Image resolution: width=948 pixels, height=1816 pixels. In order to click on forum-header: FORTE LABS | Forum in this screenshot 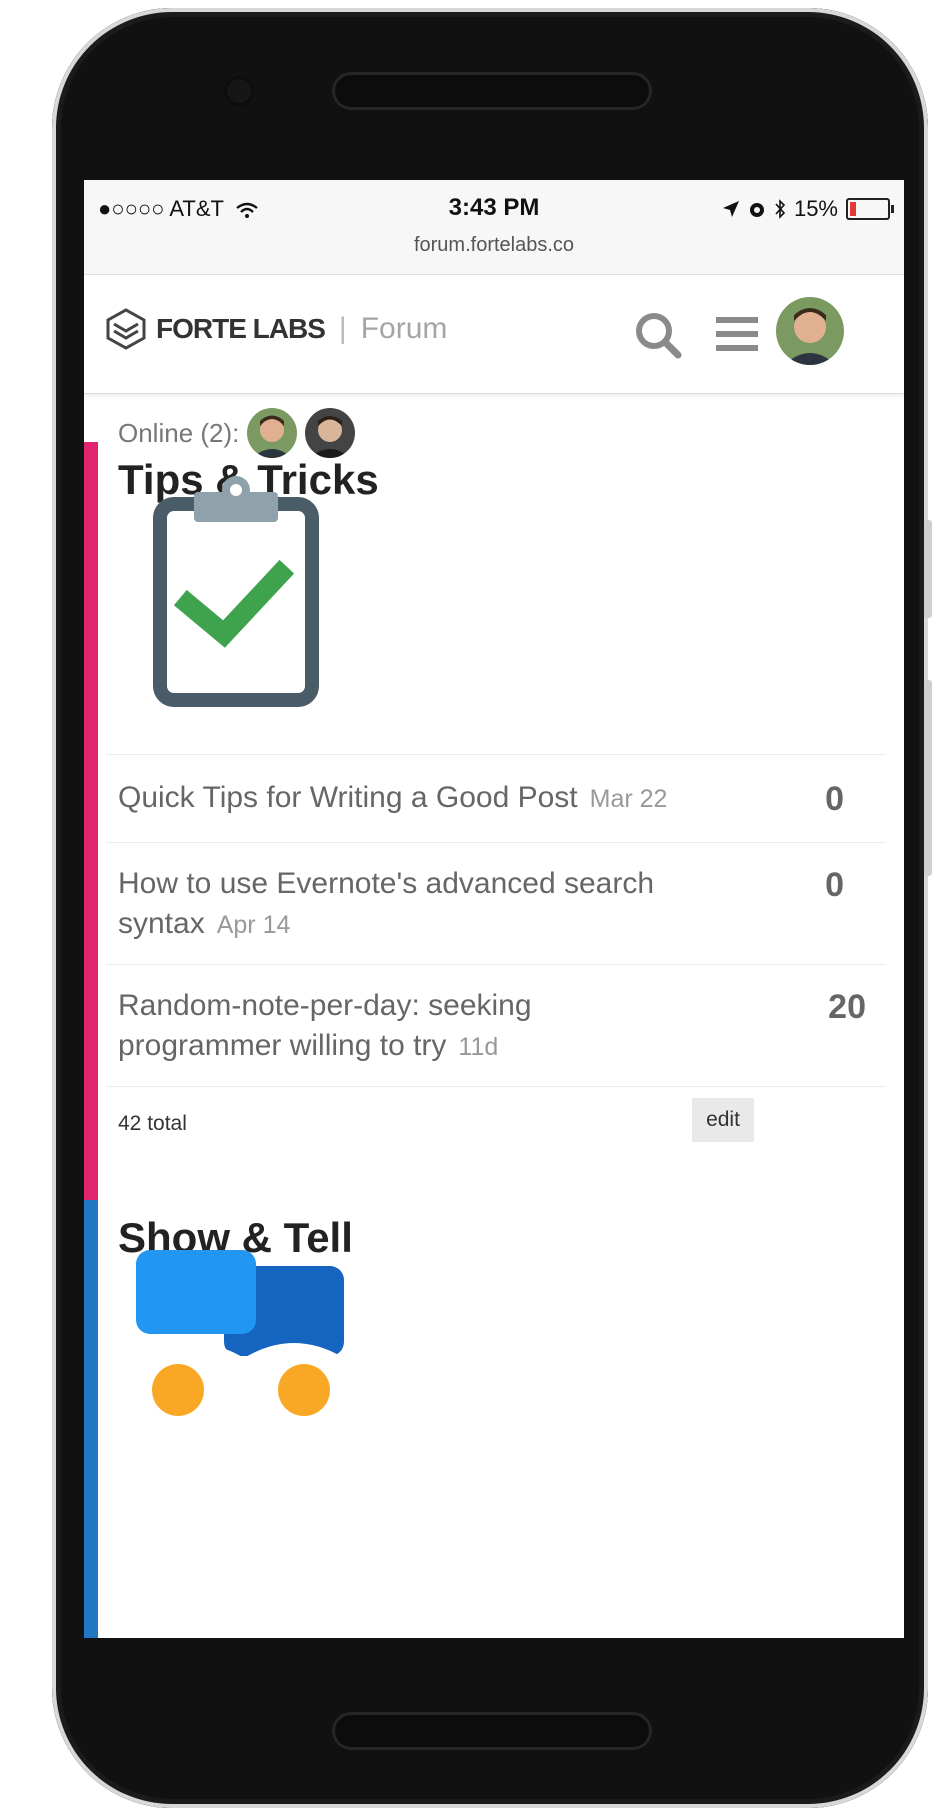, I will do `click(494, 334)`.